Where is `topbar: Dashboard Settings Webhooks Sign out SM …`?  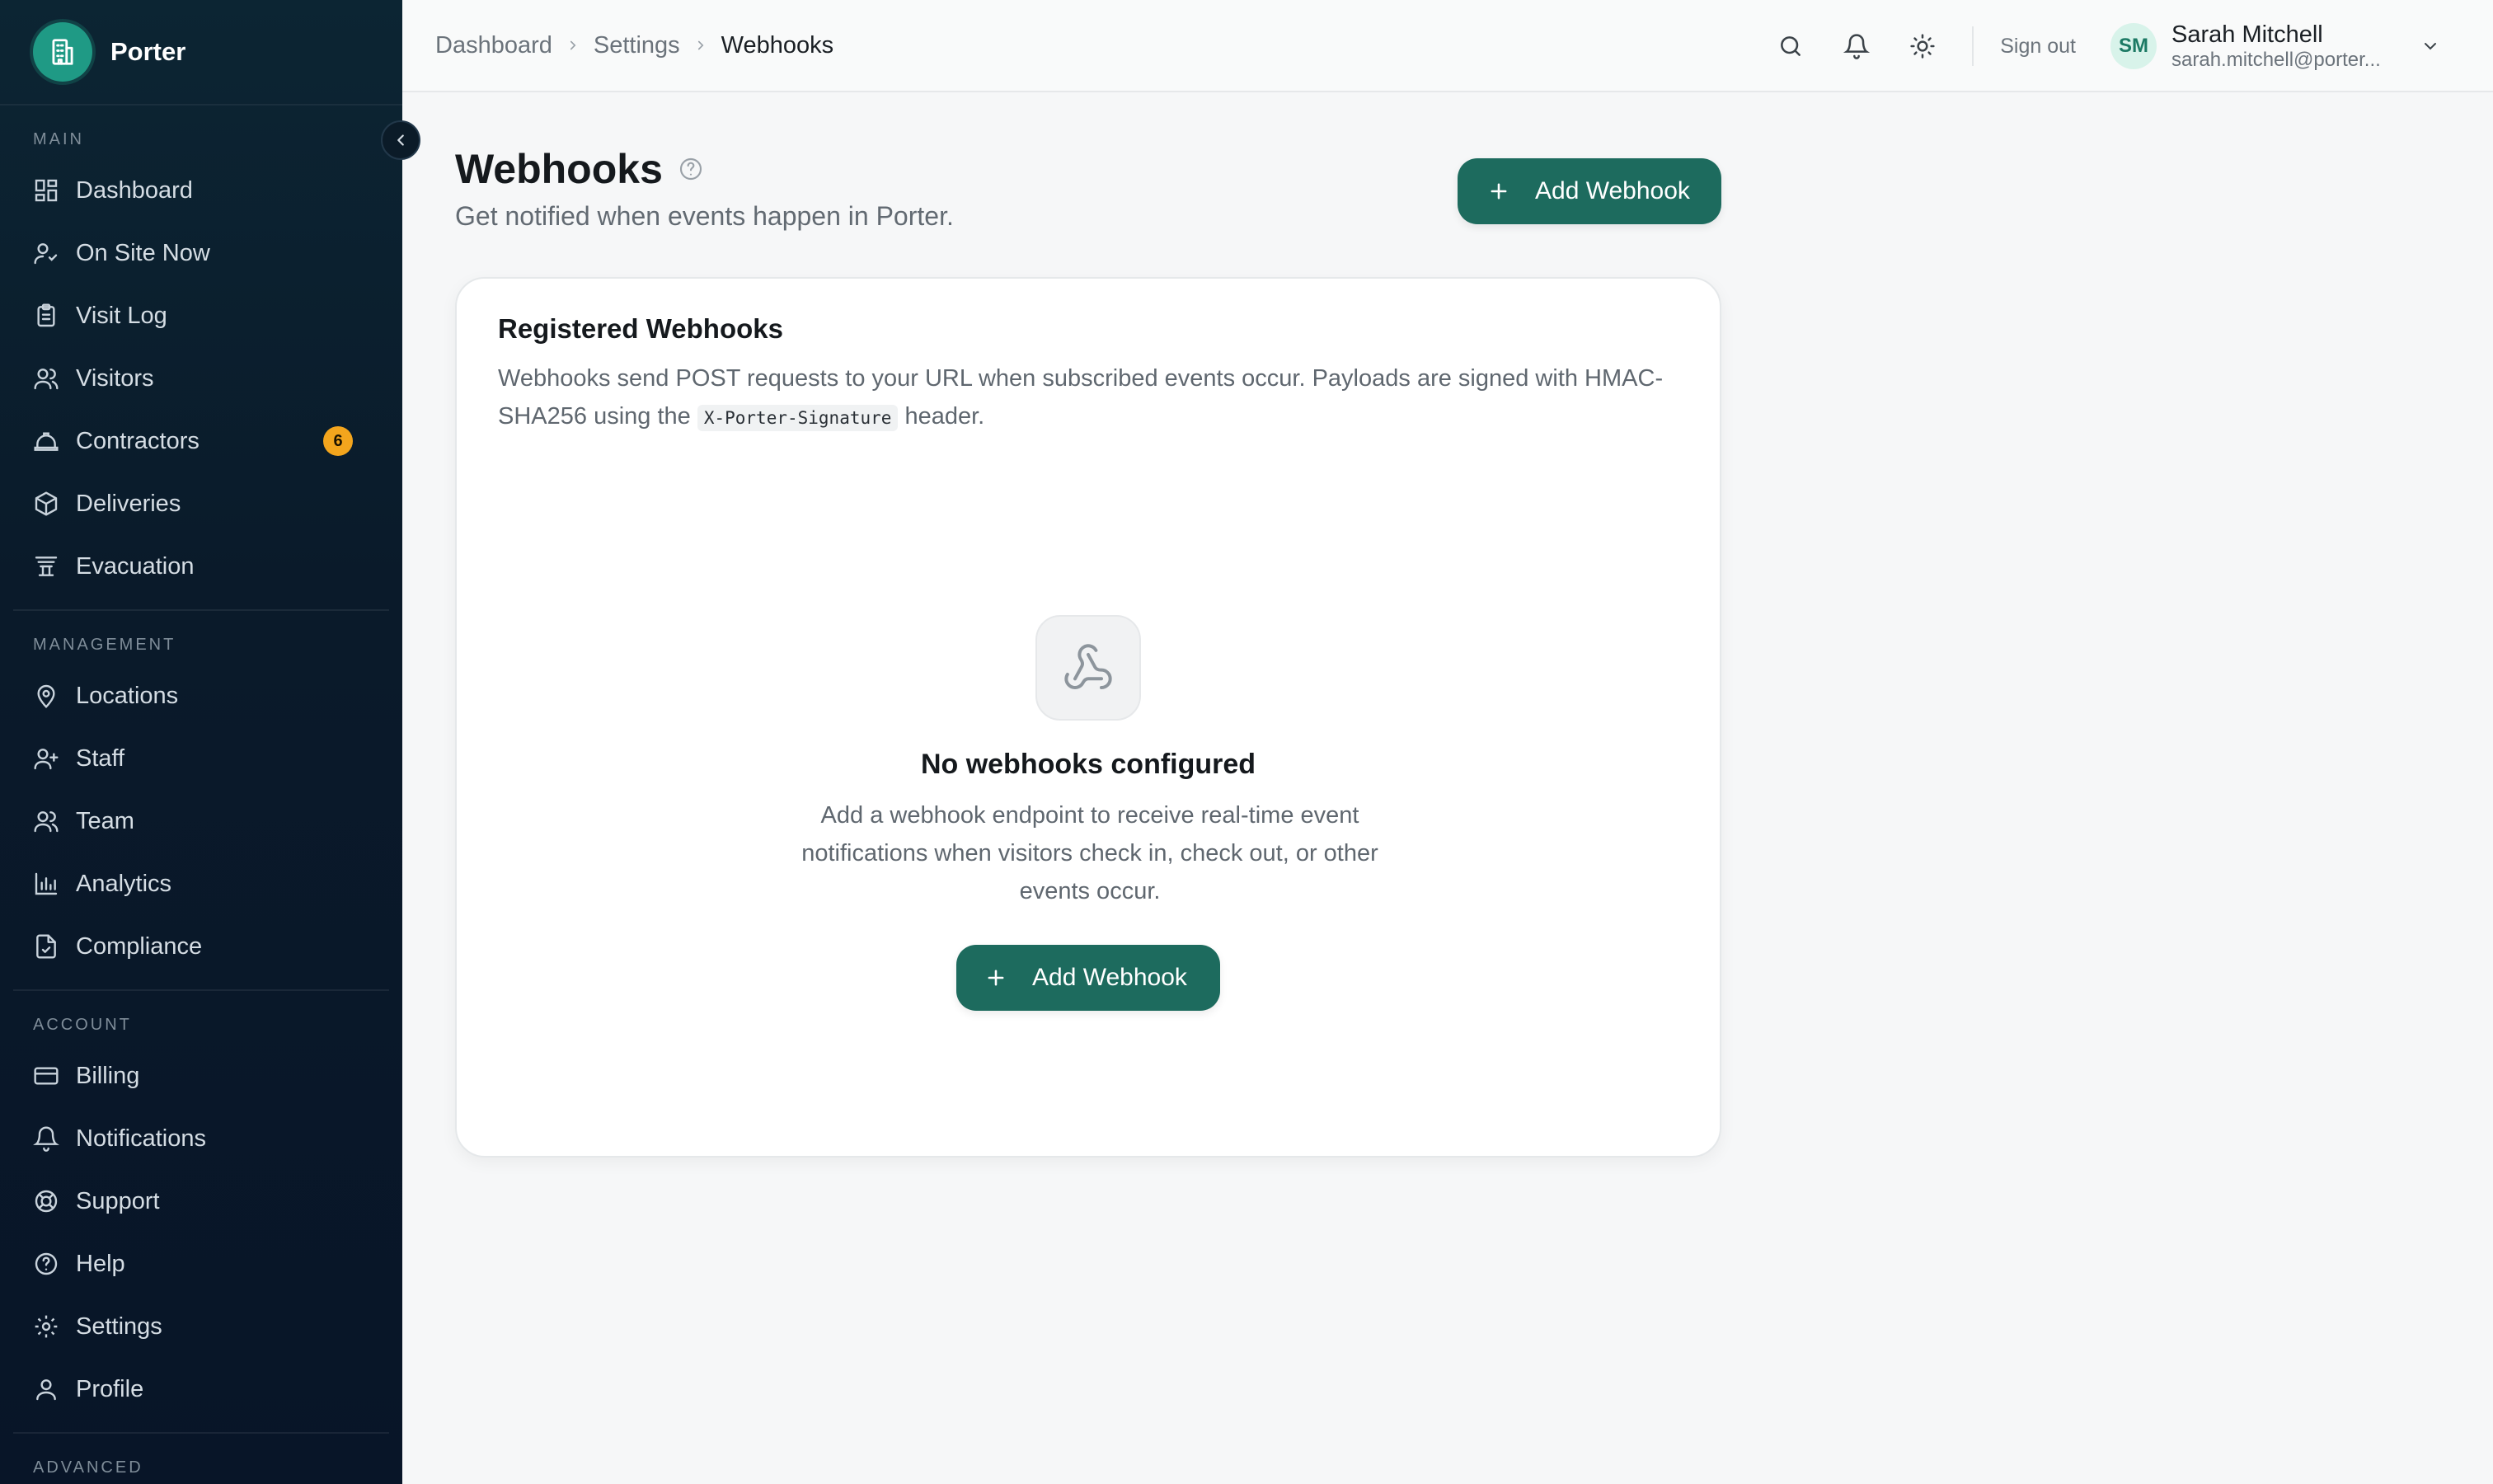 topbar: Dashboard Settings Webhooks Sign out SM … is located at coordinates (1447, 46).